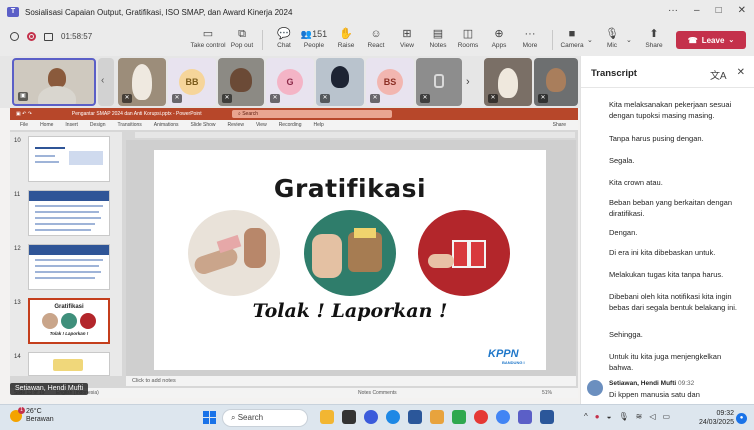  I want to click on ribbon-tab-review: Review, so click(236, 125).